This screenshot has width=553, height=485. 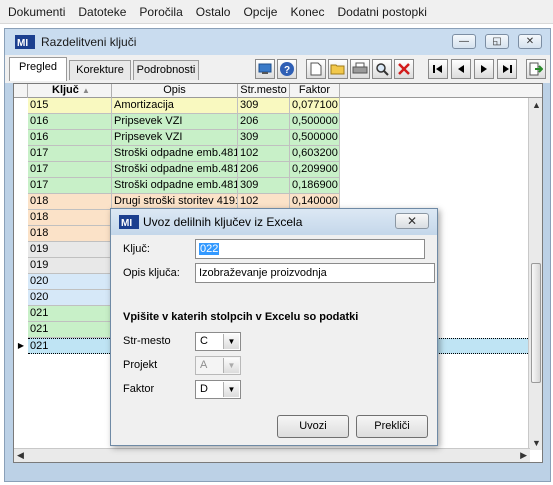 What do you see at coordinates (307, 12) in the screenshot?
I see `menu-konec: Konec` at bounding box center [307, 12].